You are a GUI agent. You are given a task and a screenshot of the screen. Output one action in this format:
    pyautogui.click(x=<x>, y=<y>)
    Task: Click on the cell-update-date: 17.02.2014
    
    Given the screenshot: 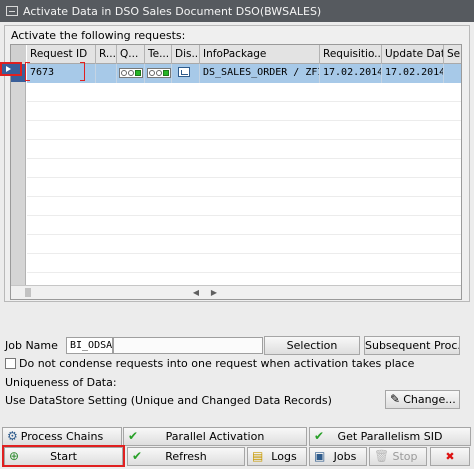 What is the action you would take?
    pyautogui.click(x=413, y=73)
    